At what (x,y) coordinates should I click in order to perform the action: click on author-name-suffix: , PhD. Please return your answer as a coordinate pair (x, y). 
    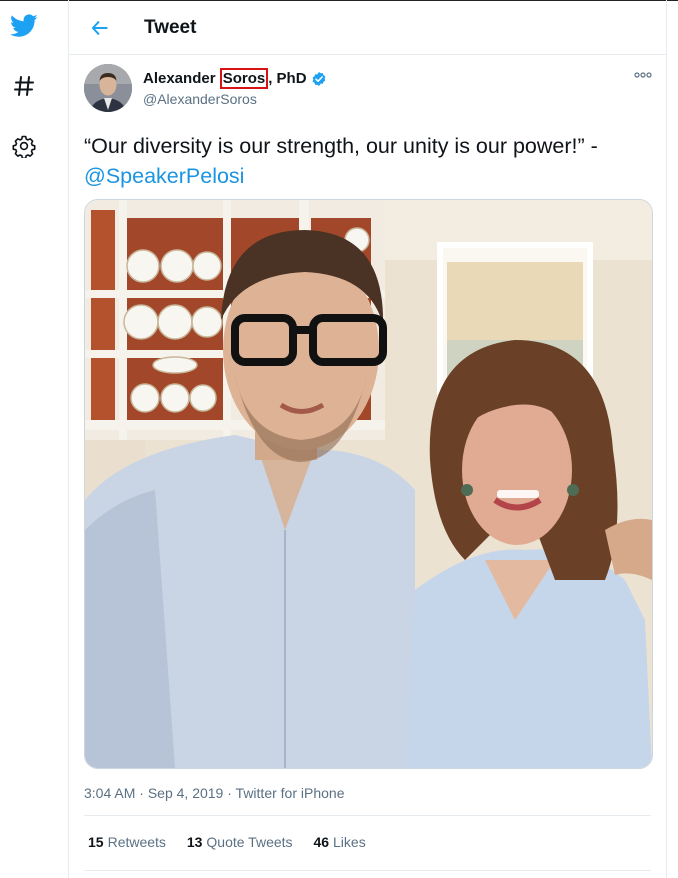
    Looking at the image, I should click on (287, 78).